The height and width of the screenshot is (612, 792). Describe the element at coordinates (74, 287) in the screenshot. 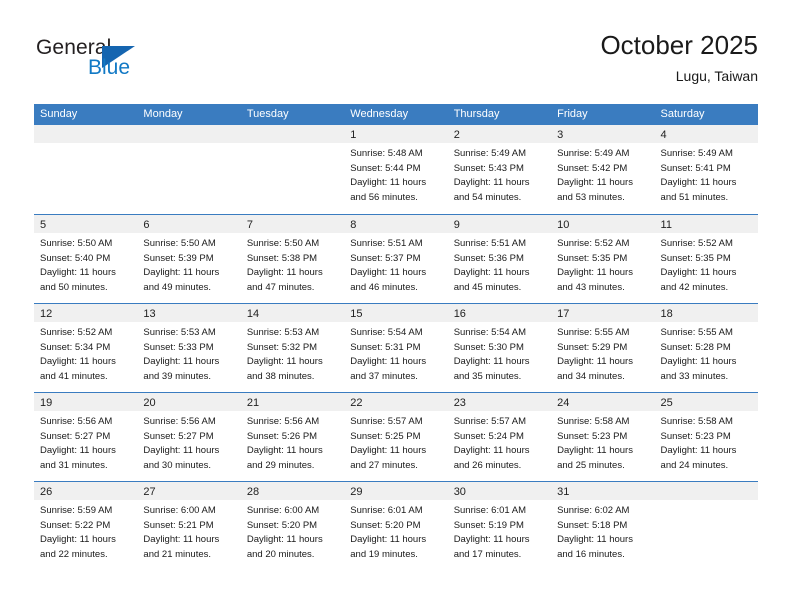

I see `daylight-duration-line-2: and 50 minutes.` at that location.